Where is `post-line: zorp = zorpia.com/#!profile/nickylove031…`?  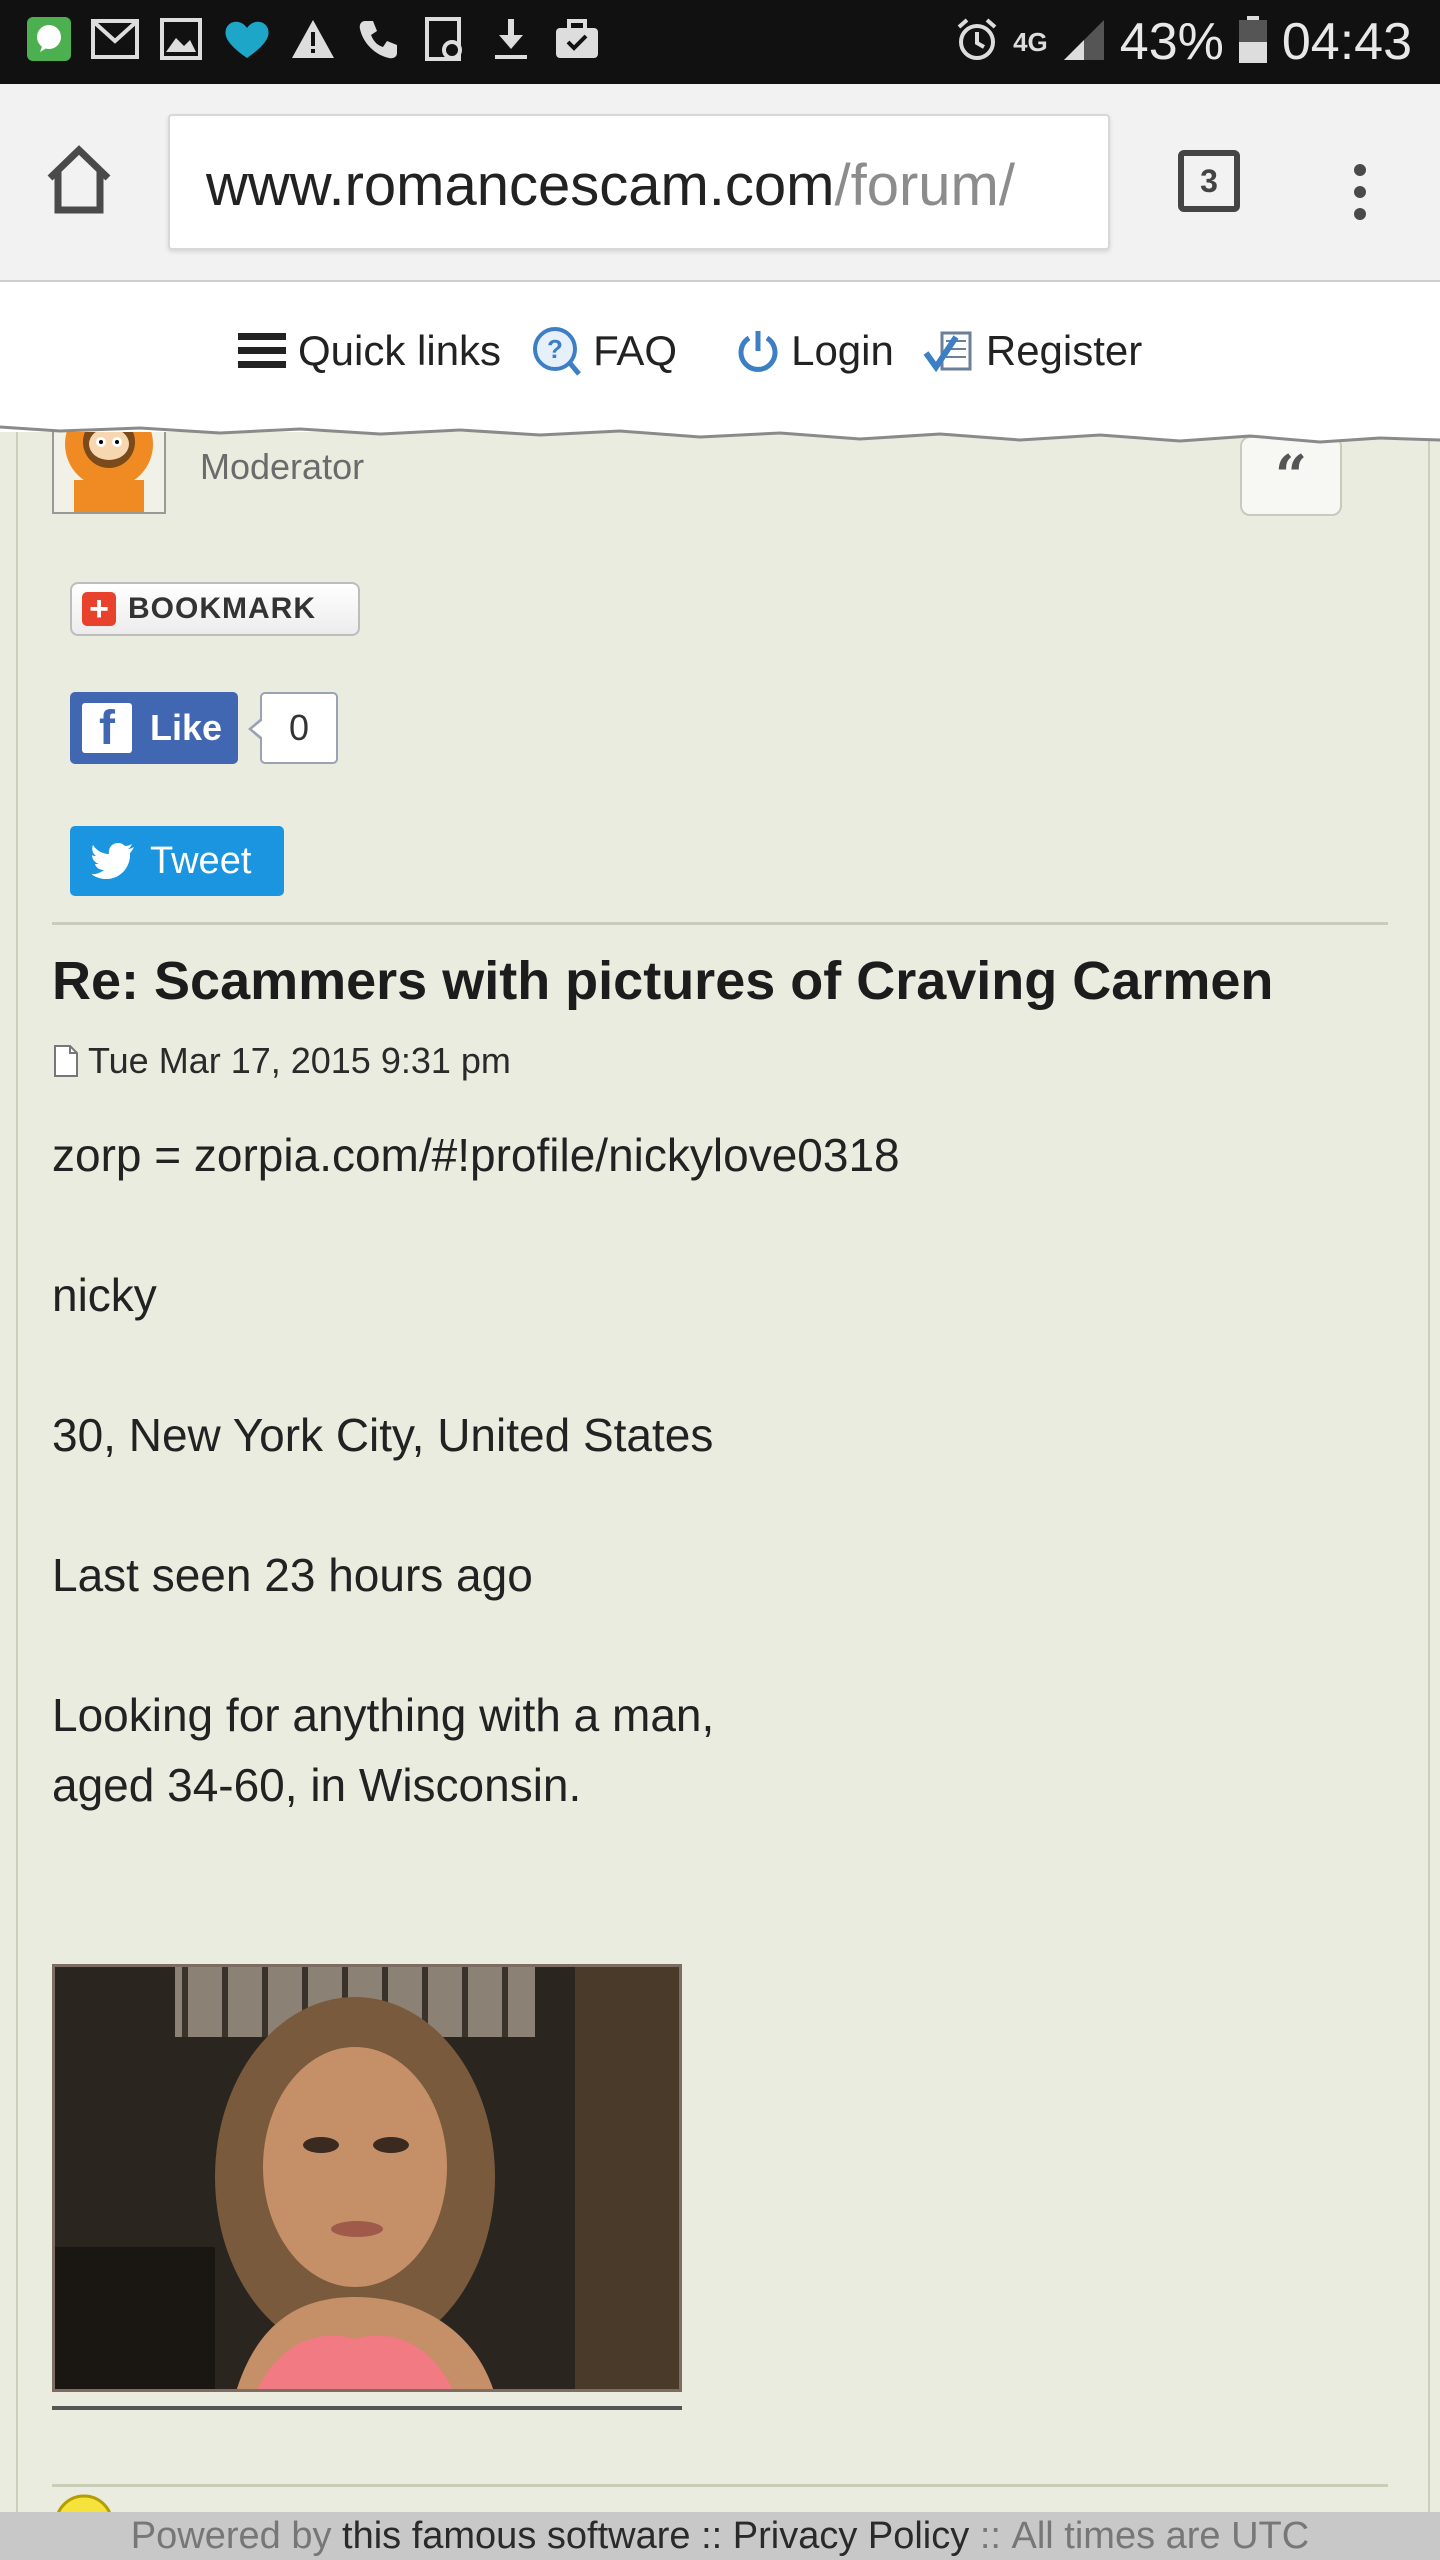
post-line: zorp = zorpia.com/#!profile/nickylove031… is located at coordinates (476, 1155).